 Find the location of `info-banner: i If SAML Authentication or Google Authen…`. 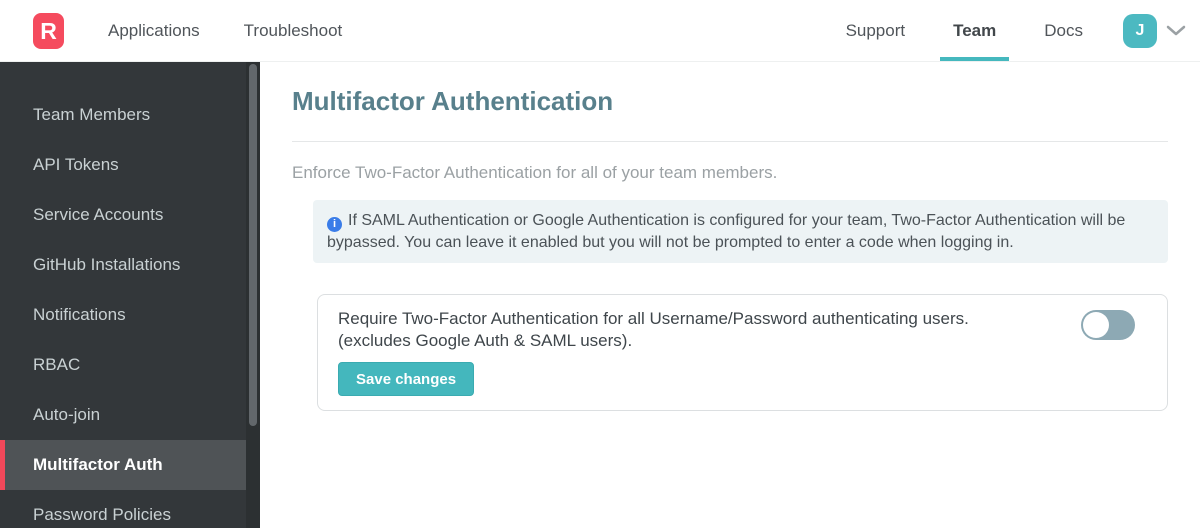

info-banner: i If SAML Authentication or Google Authen… is located at coordinates (740, 231).